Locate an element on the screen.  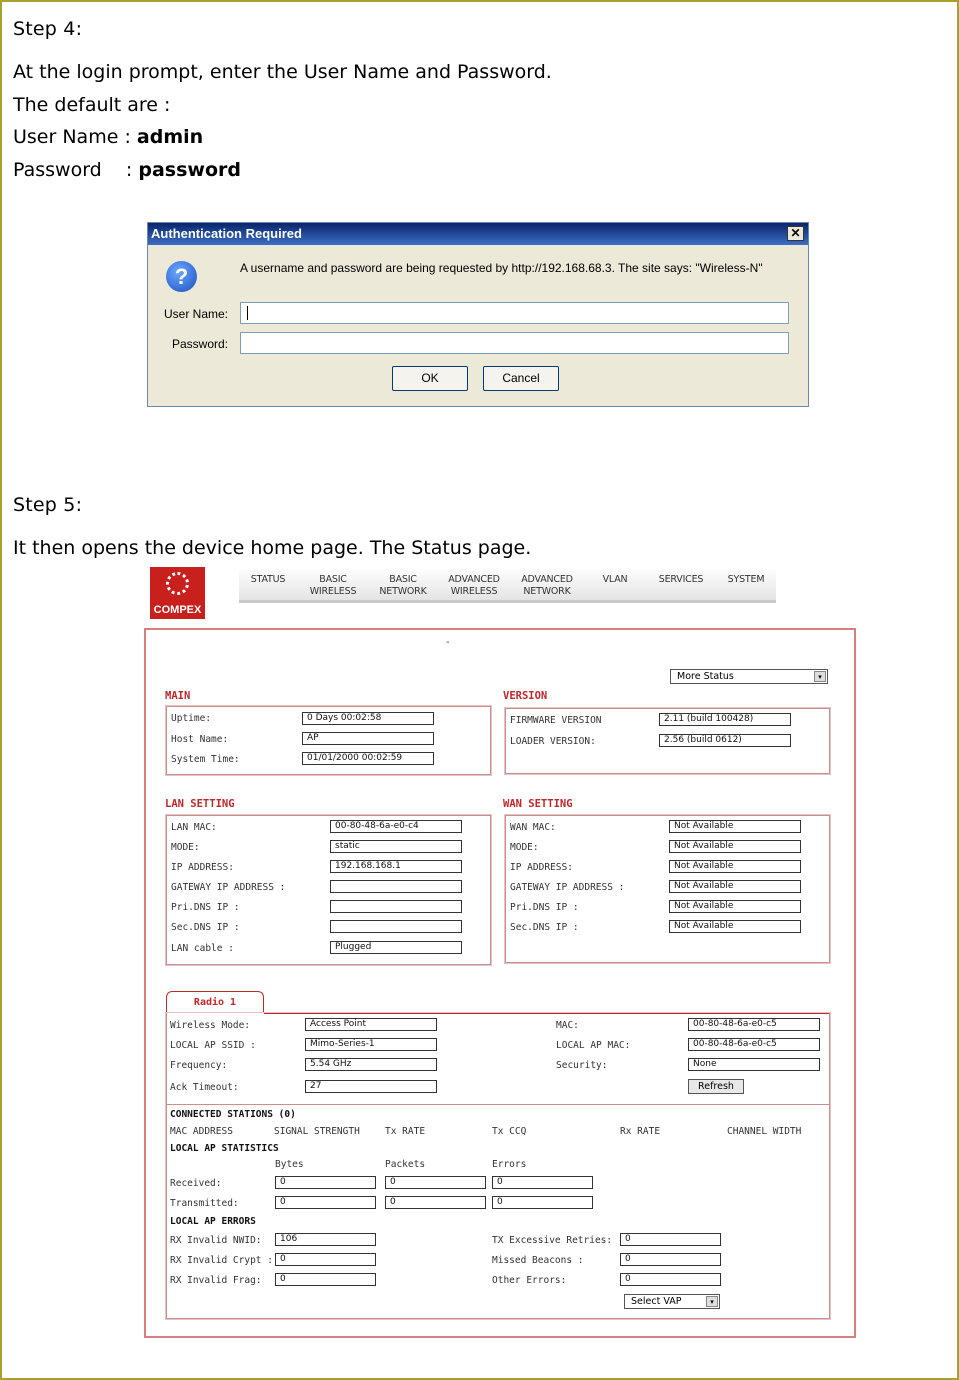
nav-status: STATUS is located at coordinates (268, 580).